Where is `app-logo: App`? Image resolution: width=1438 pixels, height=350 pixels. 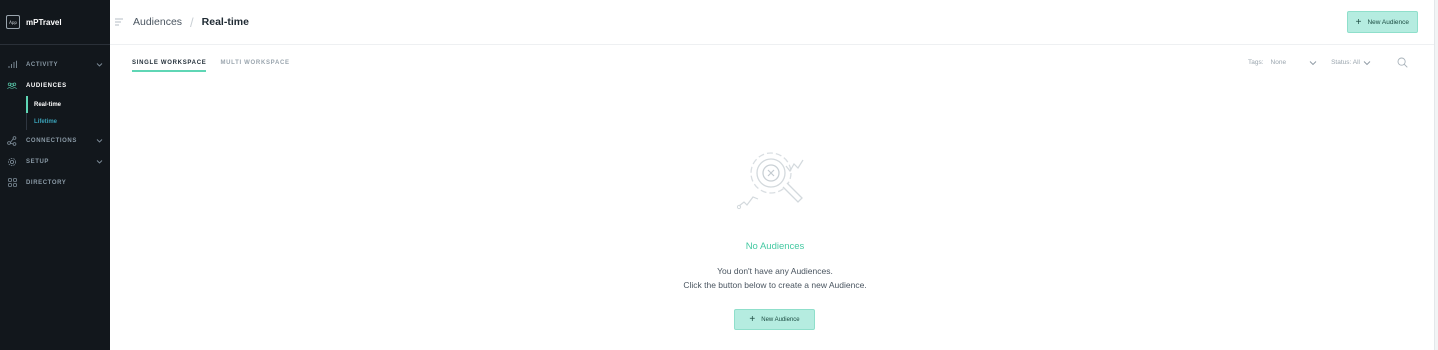
app-logo: App is located at coordinates (13, 22).